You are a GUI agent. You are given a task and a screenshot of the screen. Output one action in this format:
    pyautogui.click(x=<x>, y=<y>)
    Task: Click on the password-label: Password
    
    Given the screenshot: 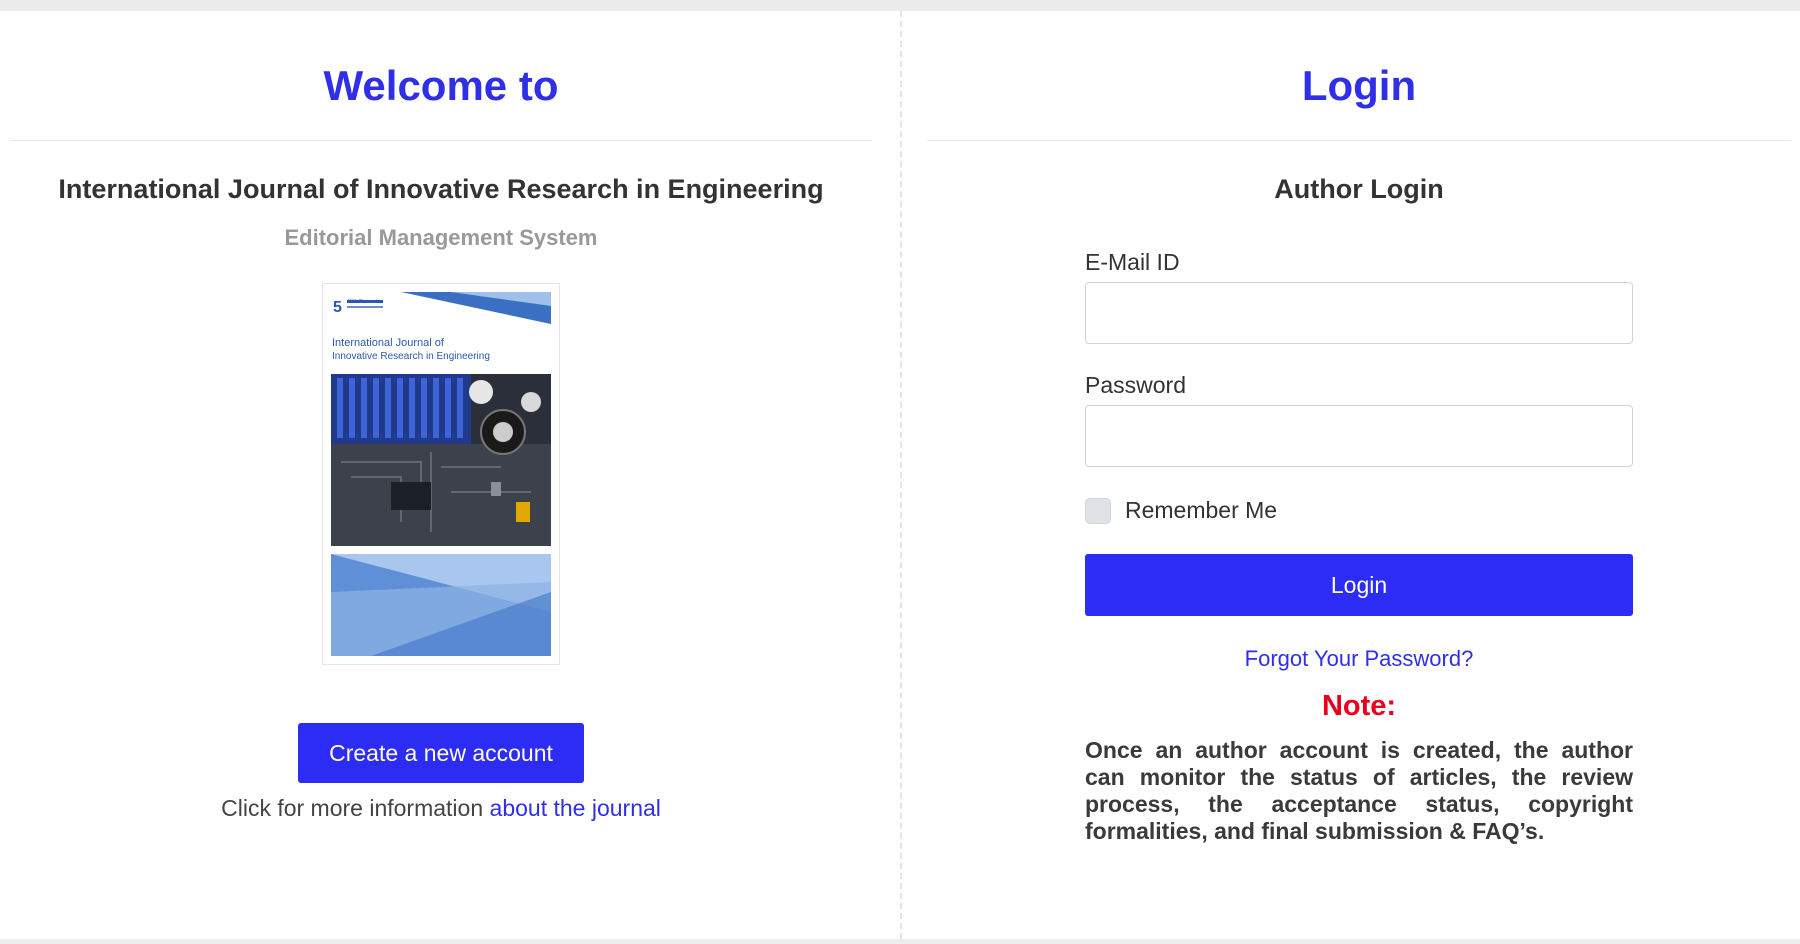 What is the action you would take?
    pyautogui.click(x=1135, y=385)
    